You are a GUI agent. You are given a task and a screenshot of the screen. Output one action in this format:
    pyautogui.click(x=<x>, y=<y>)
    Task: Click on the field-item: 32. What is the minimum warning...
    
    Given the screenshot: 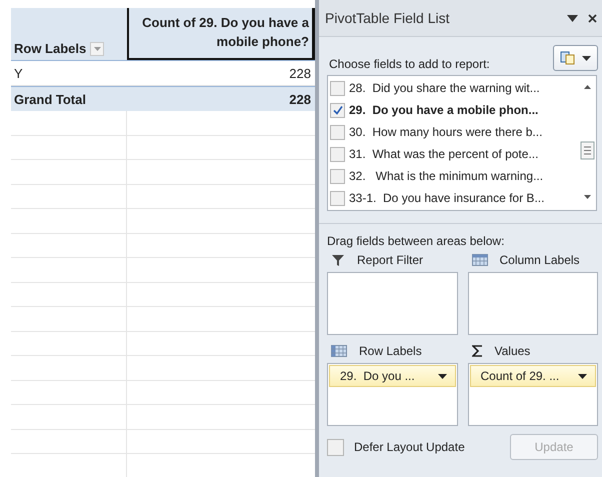 What is the action you would take?
    pyautogui.click(x=453, y=176)
    